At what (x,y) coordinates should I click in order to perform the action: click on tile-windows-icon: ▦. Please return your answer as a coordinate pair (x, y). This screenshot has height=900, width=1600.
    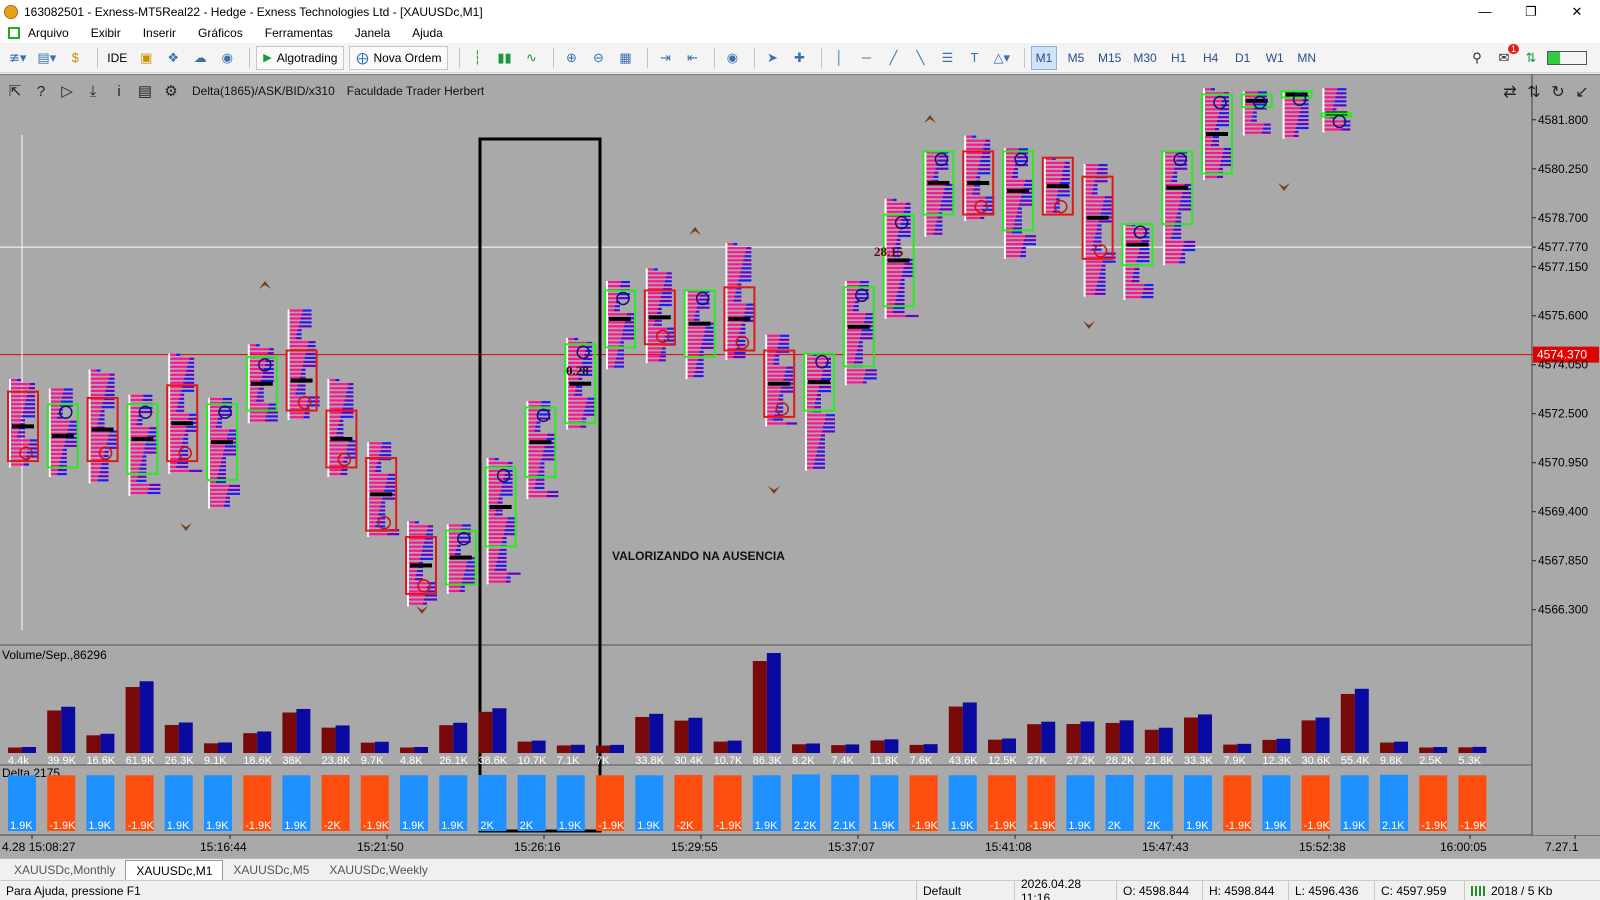
    Looking at the image, I should click on (625, 58).